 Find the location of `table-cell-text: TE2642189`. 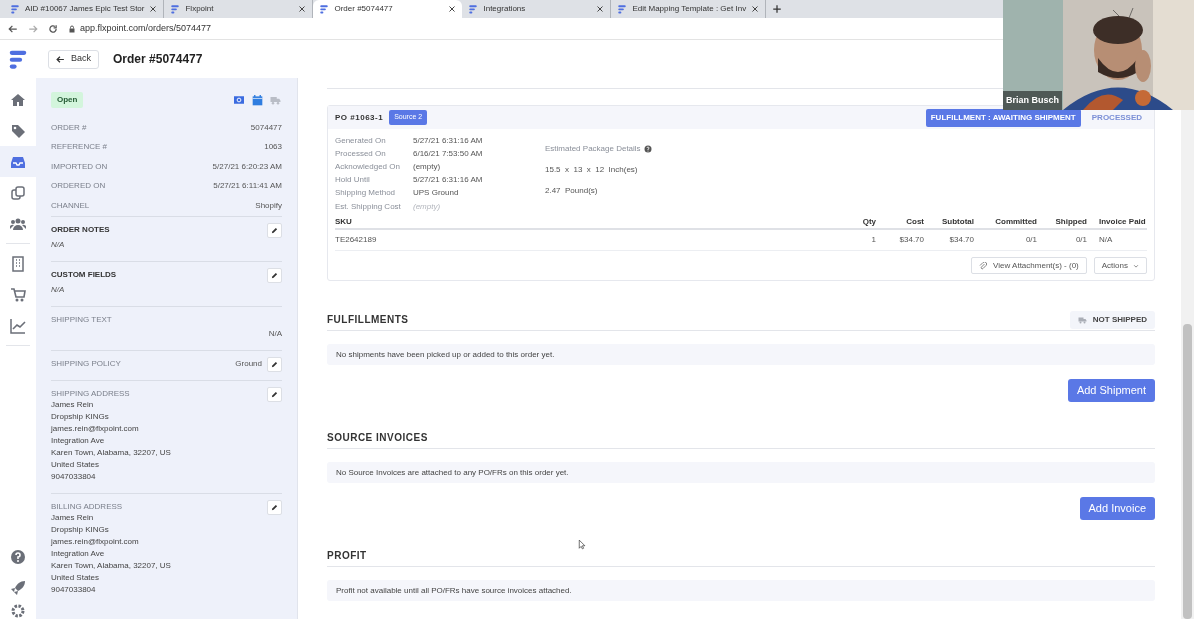

table-cell-text: TE2642189 is located at coordinates (356, 240).